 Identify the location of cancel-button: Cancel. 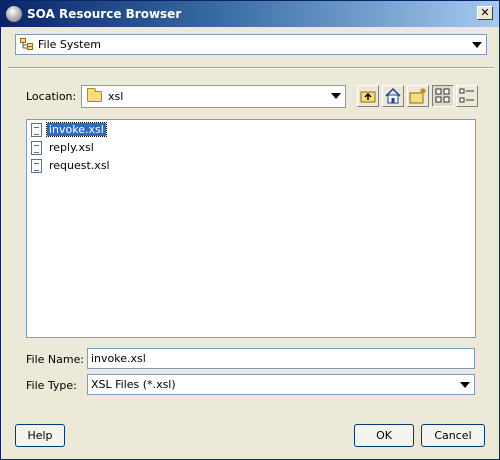
(453, 435).